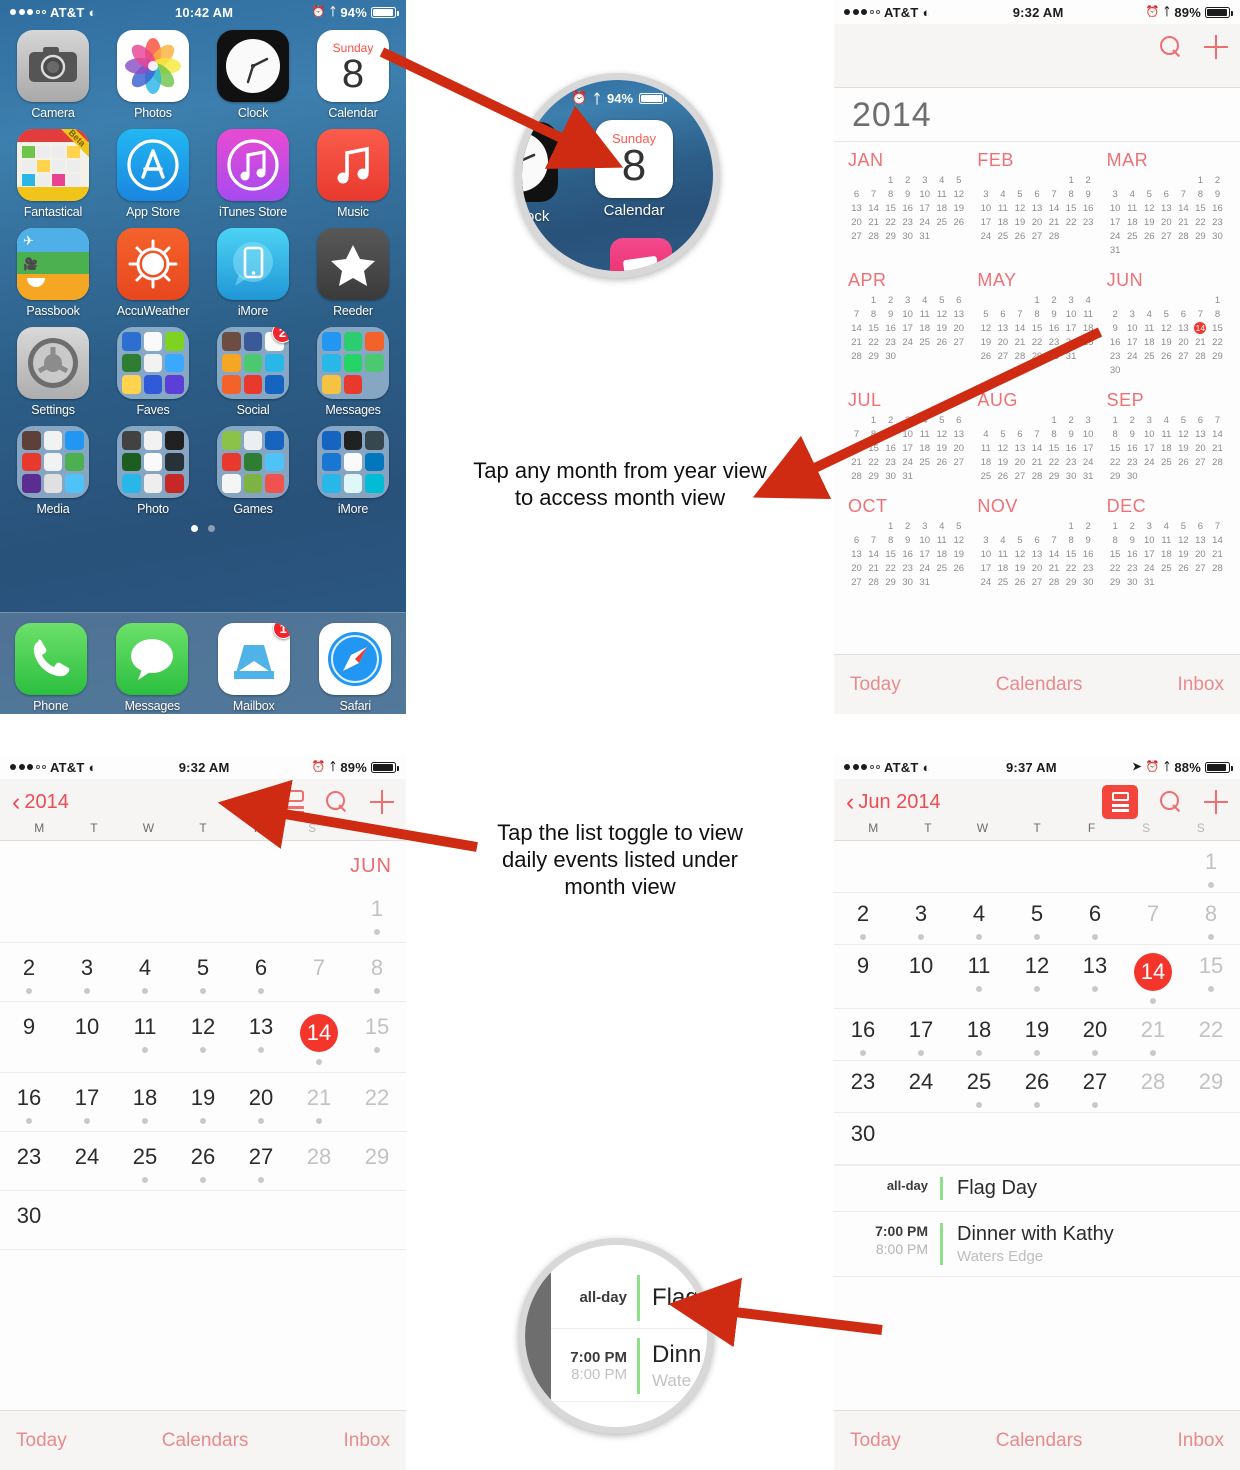  Describe the element at coordinates (353, 471) in the screenshot. I see `folder-imore: iMore` at that location.